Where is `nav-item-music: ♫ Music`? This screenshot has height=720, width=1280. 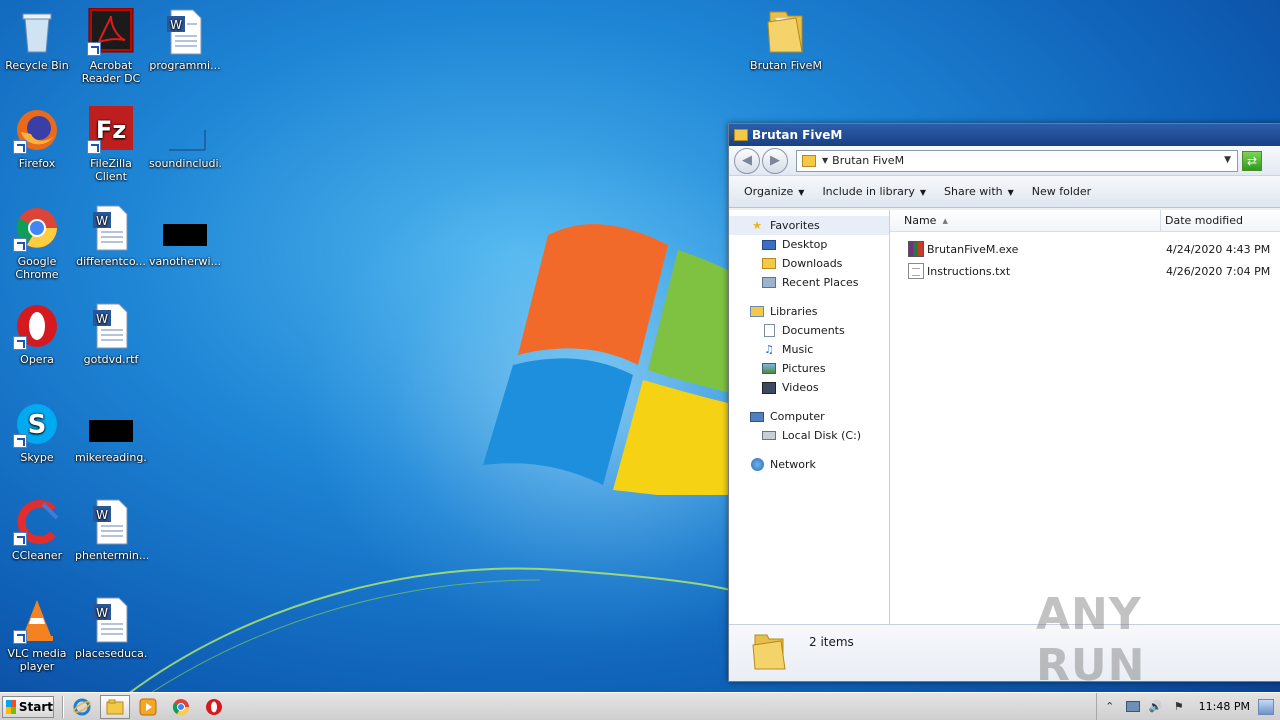 nav-item-music: ♫ Music is located at coordinates (809, 349).